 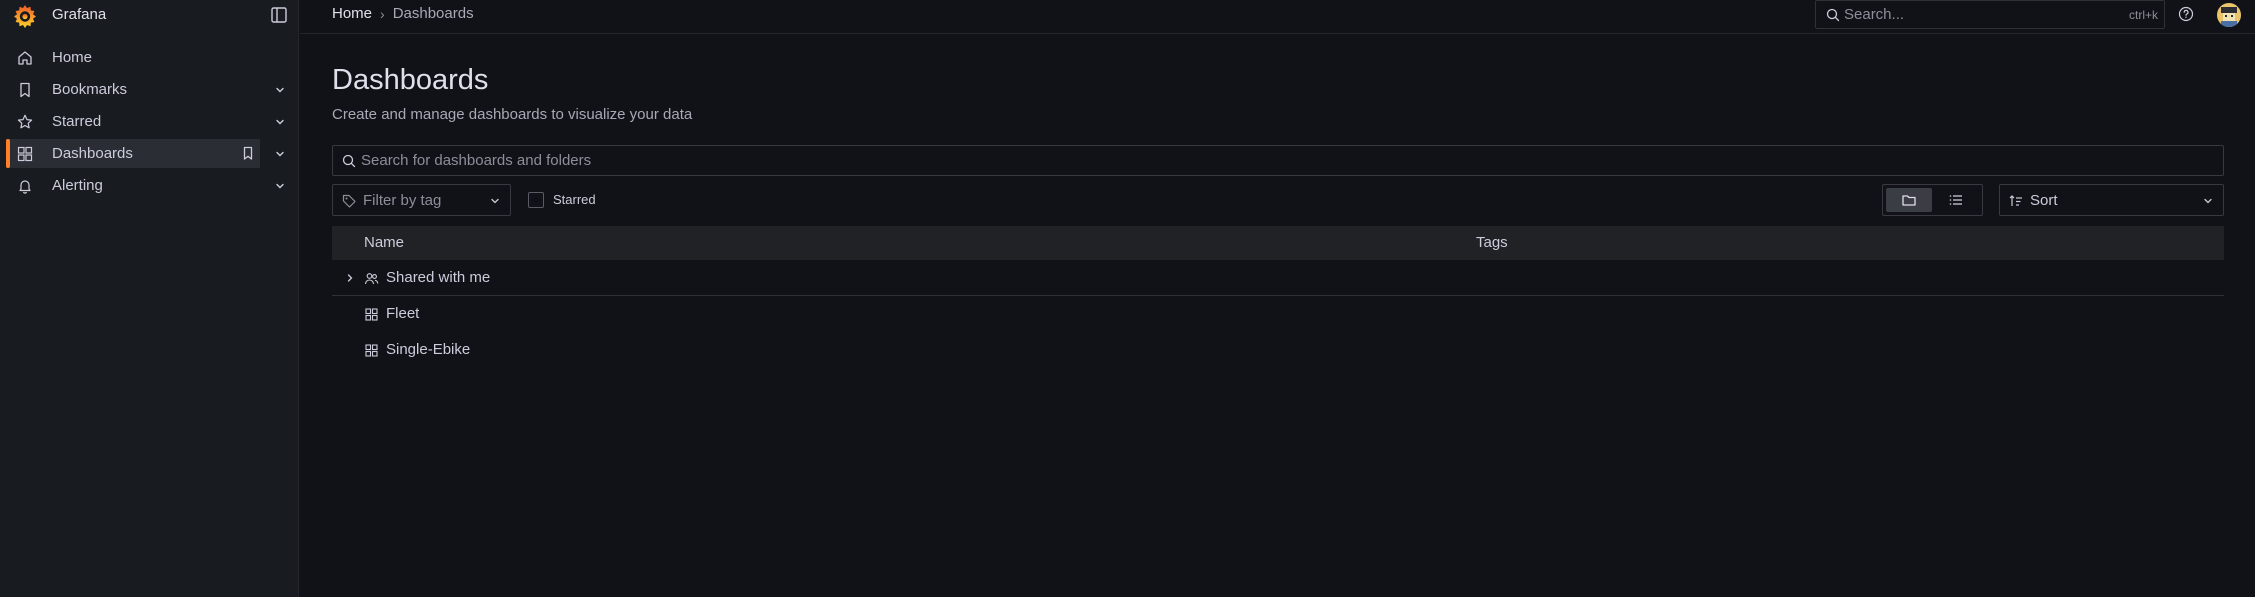 What do you see at coordinates (79, 14) in the screenshot?
I see `brand-name: Grafana` at bounding box center [79, 14].